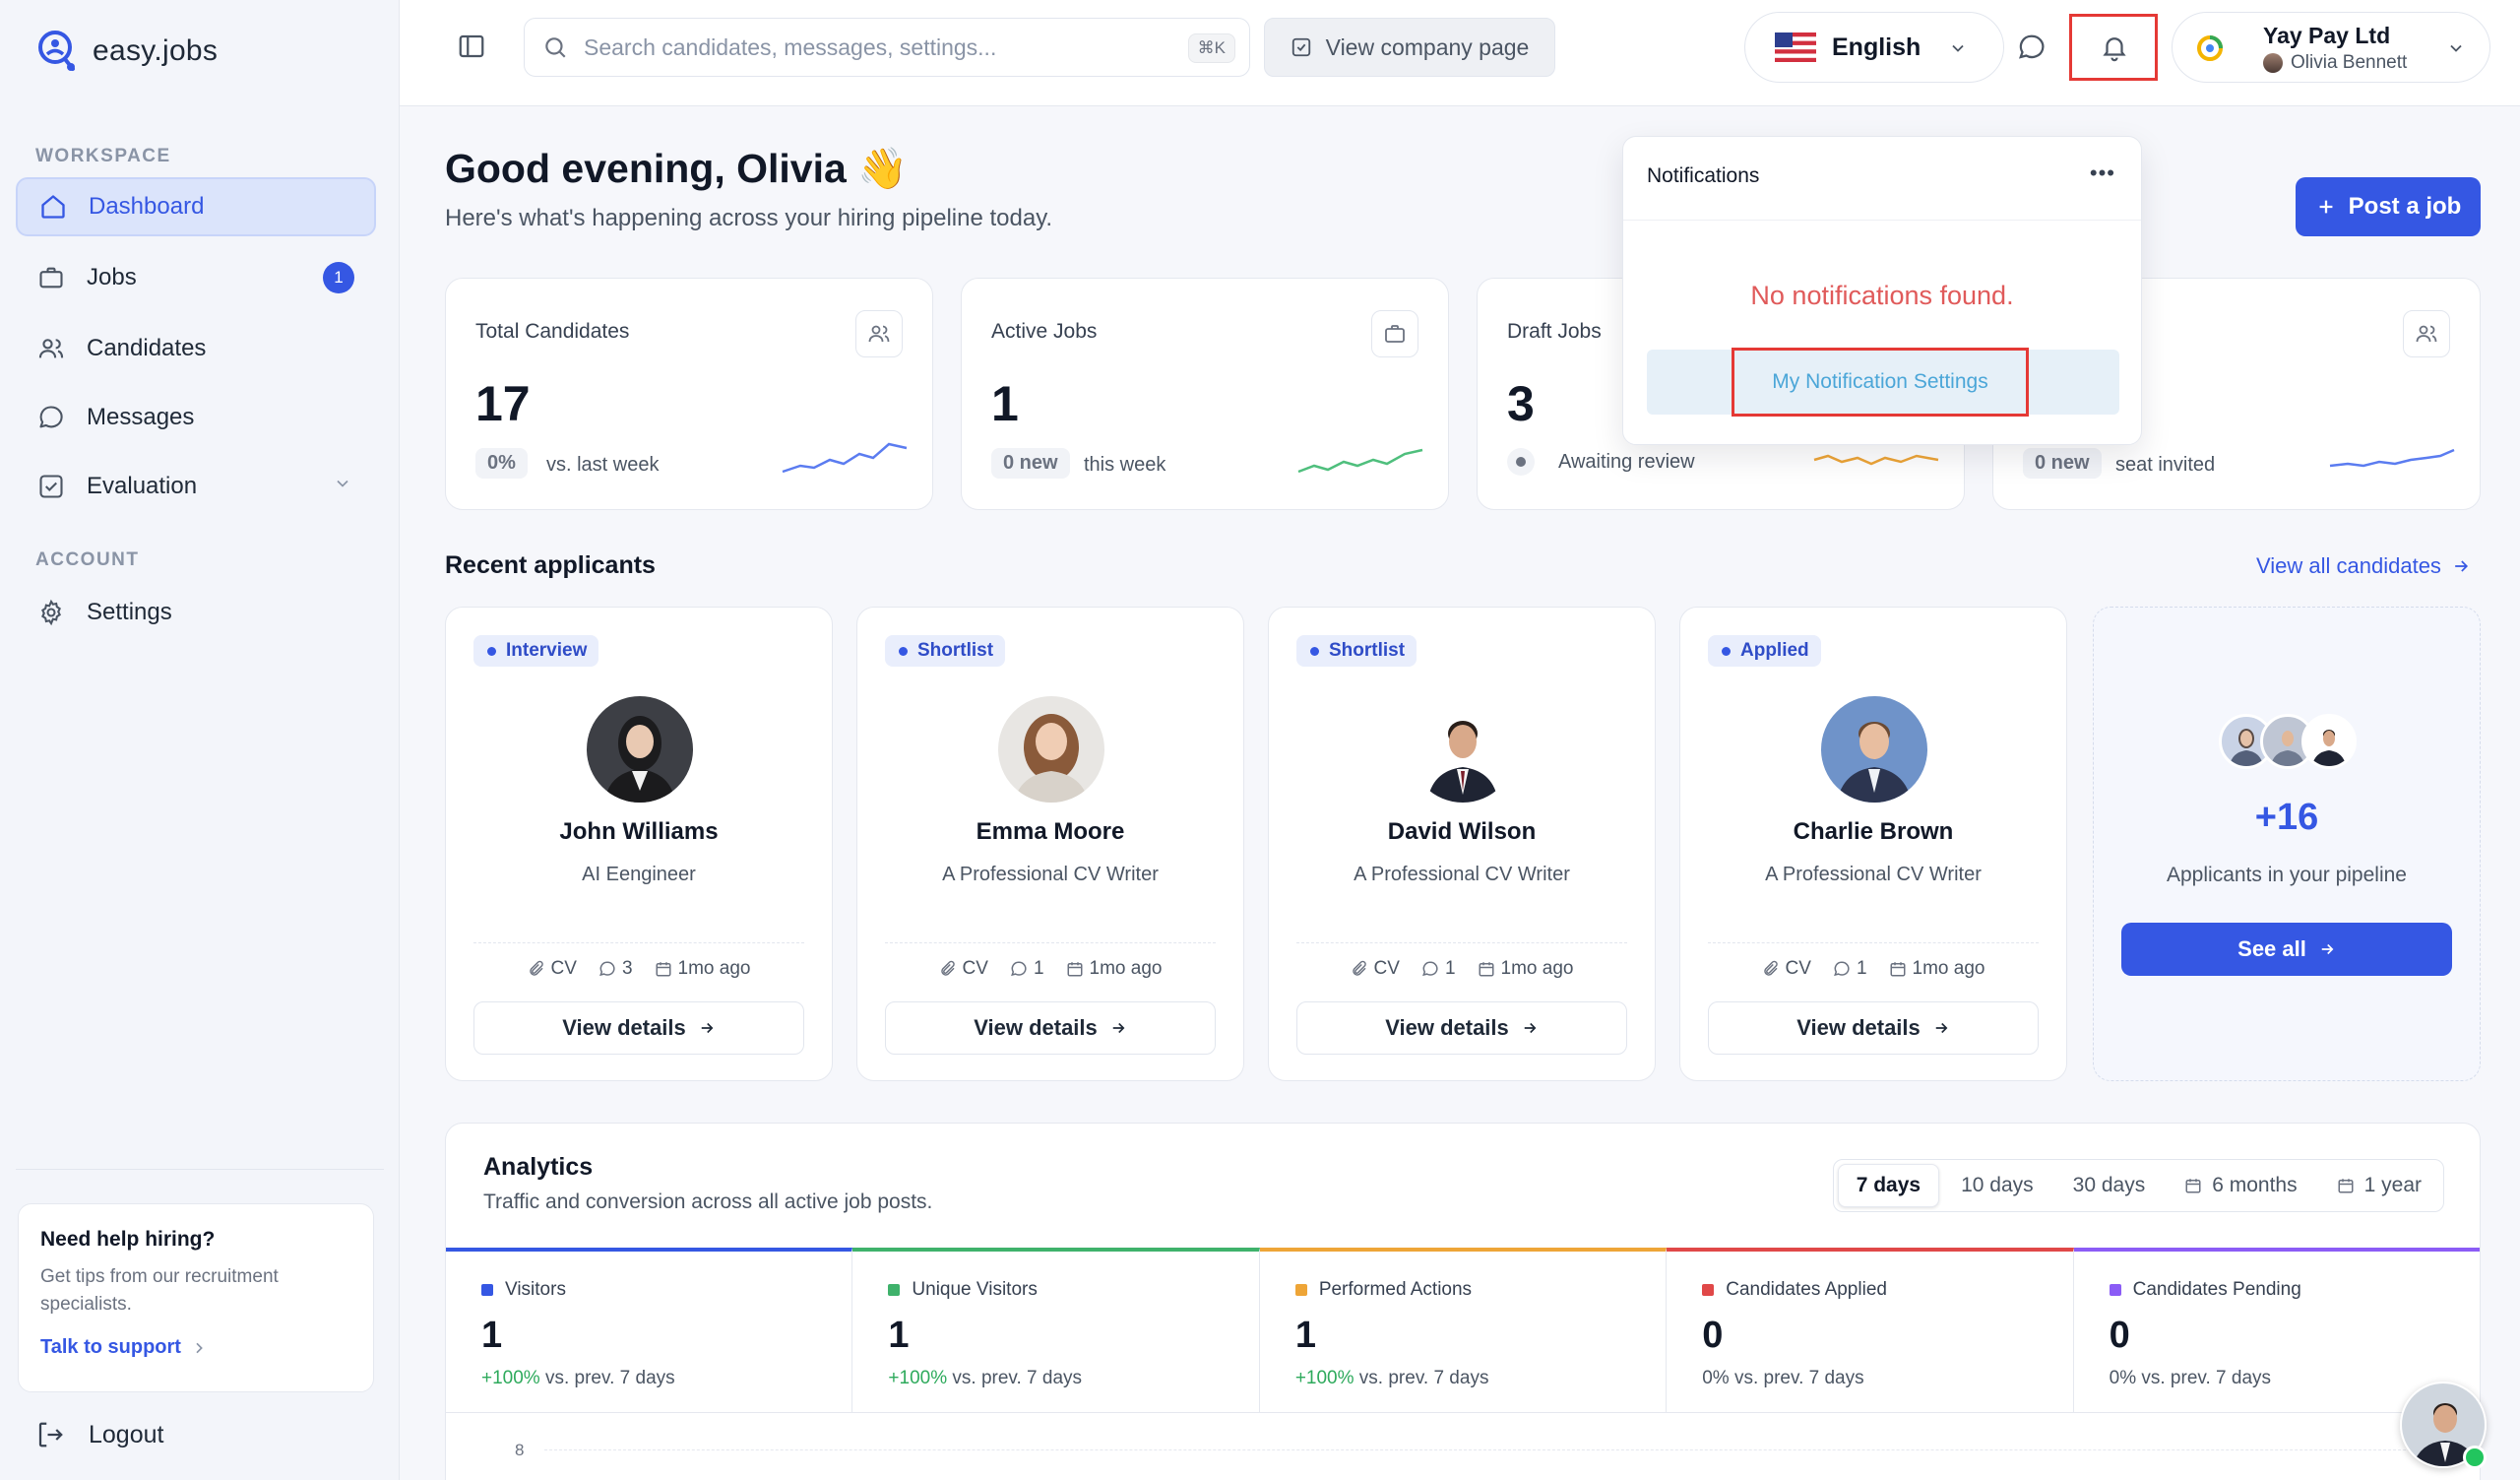 The width and height of the screenshot is (2520, 1480). Describe the element at coordinates (1873, 969) in the screenshot. I see `applicant-meta: CV 1 1mo ago` at that location.